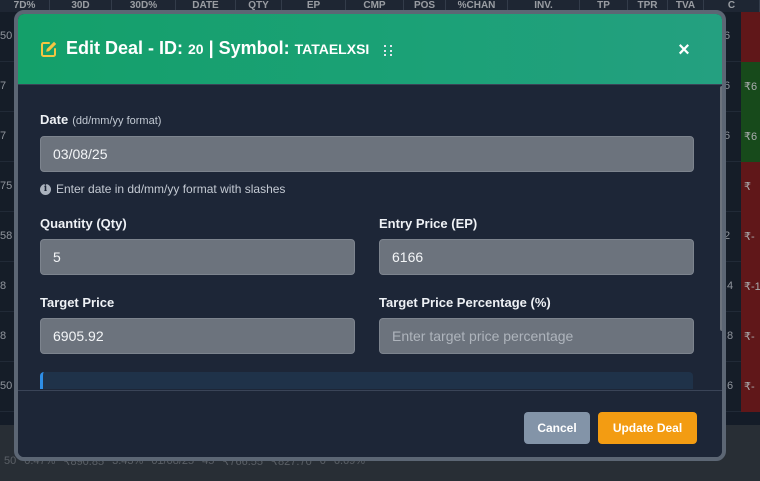 The height and width of the screenshot is (481, 760). What do you see at coordinates (249, 48) in the screenshot?
I see `title-separator: | Symbol:` at bounding box center [249, 48].